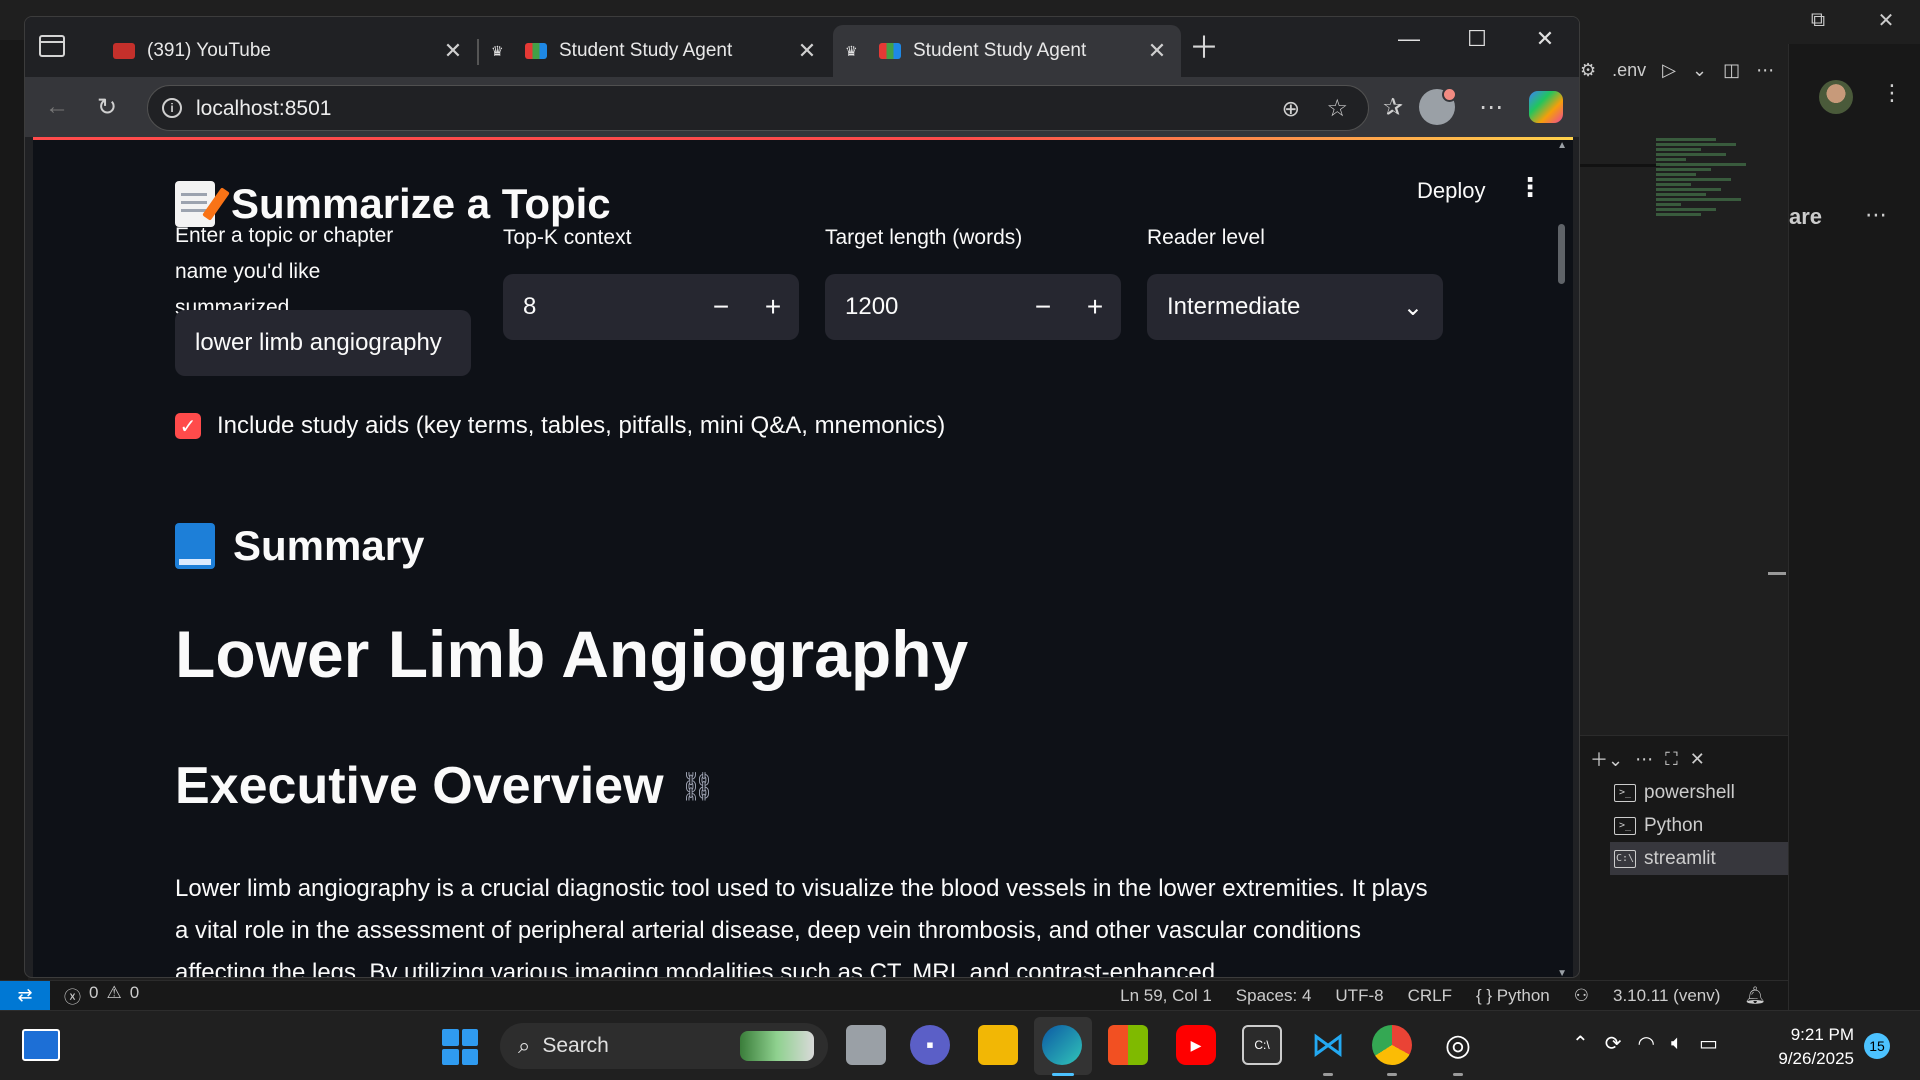 The image size is (1920, 1080). What do you see at coordinates (323, 343) in the screenshot?
I see `topic-input: lower limb angiography` at bounding box center [323, 343].